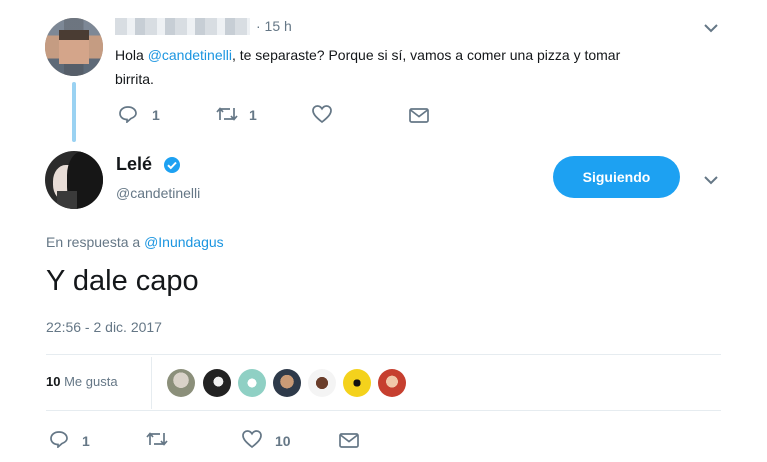 This screenshot has width=767, height=462. I want to click on tweet-time: · 15 h, so click(274, 26).